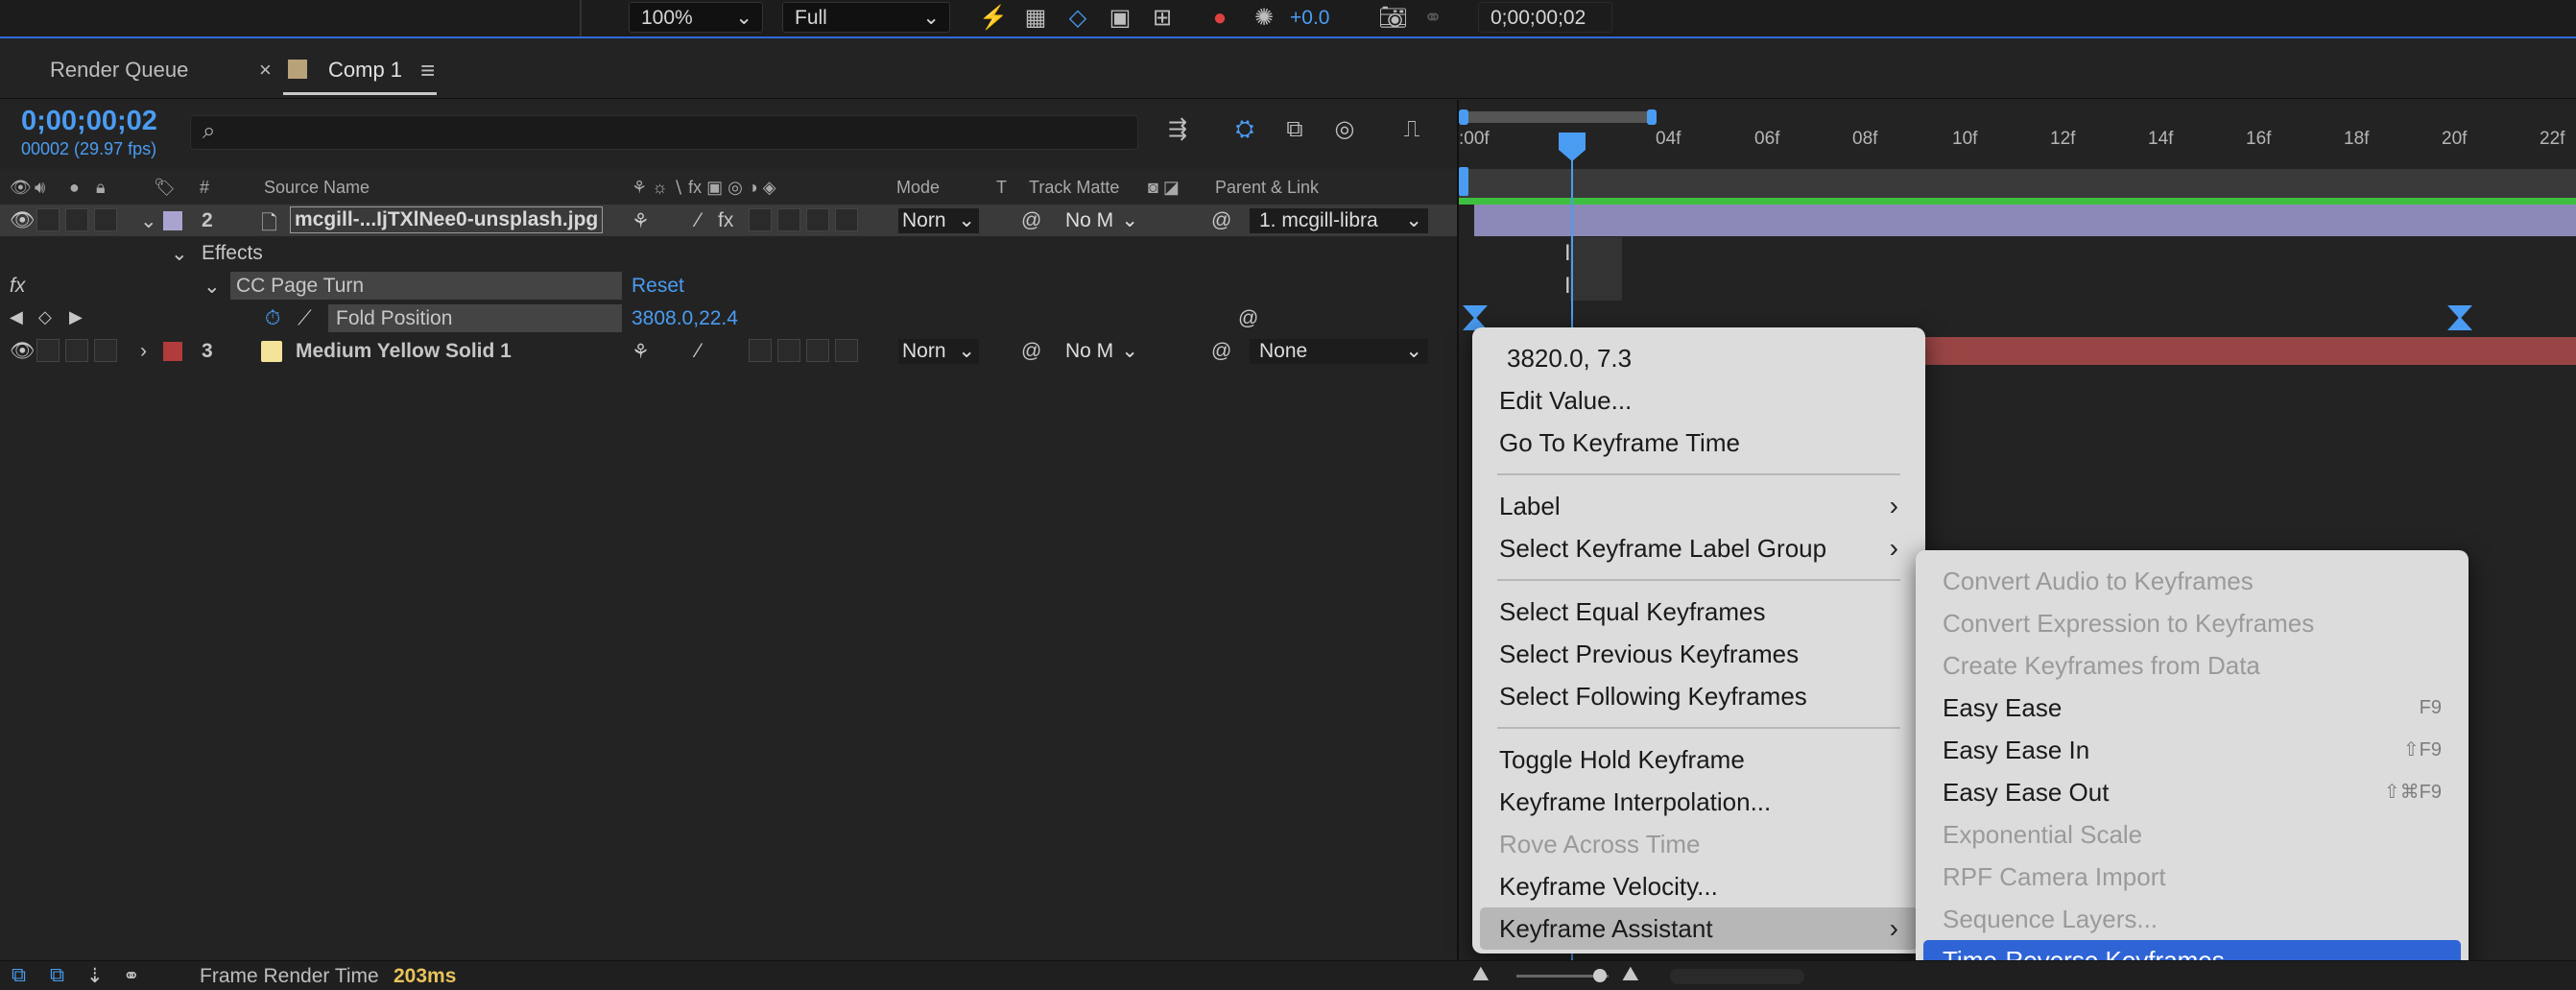 The width and height of the screenshot is (2576, 990). Describe the element at coordinates (17, 286) in the screenshot. I see `fx-icon: fx` at that location.